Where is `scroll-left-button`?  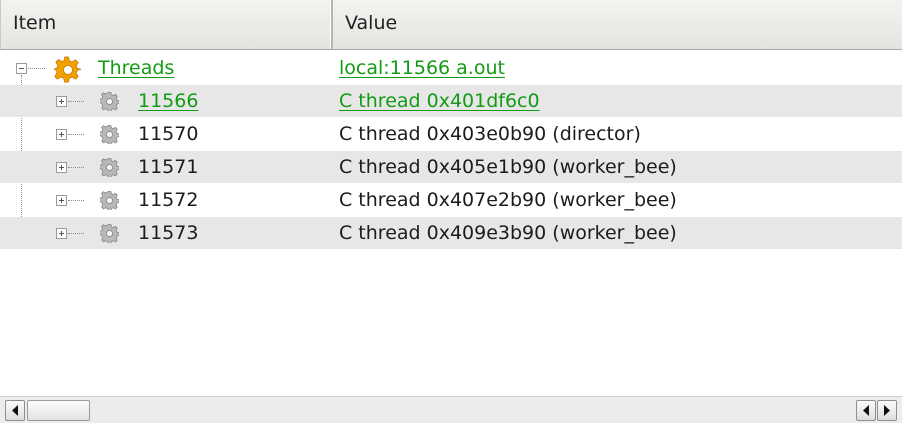 scroll-left-button is located at coordinates (15, 410).